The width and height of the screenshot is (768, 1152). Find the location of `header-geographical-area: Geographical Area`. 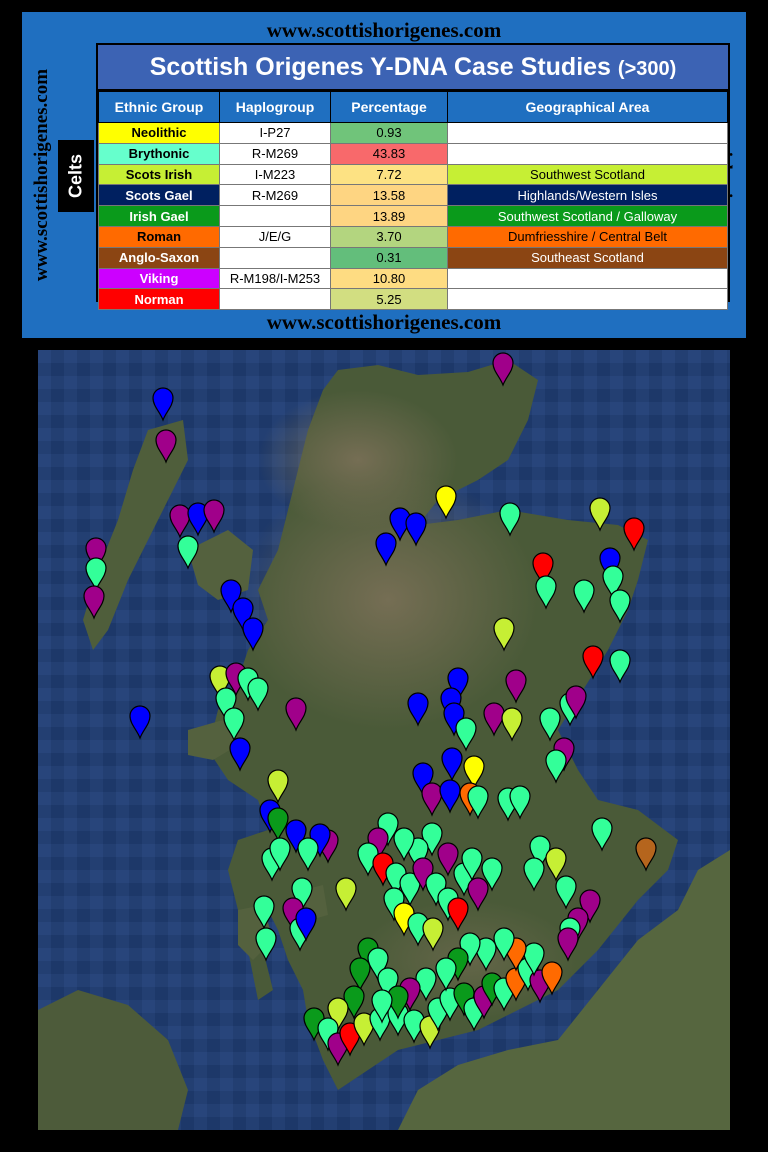

header-geographical-area: Geographical Area is located at coordinates (587, 107).